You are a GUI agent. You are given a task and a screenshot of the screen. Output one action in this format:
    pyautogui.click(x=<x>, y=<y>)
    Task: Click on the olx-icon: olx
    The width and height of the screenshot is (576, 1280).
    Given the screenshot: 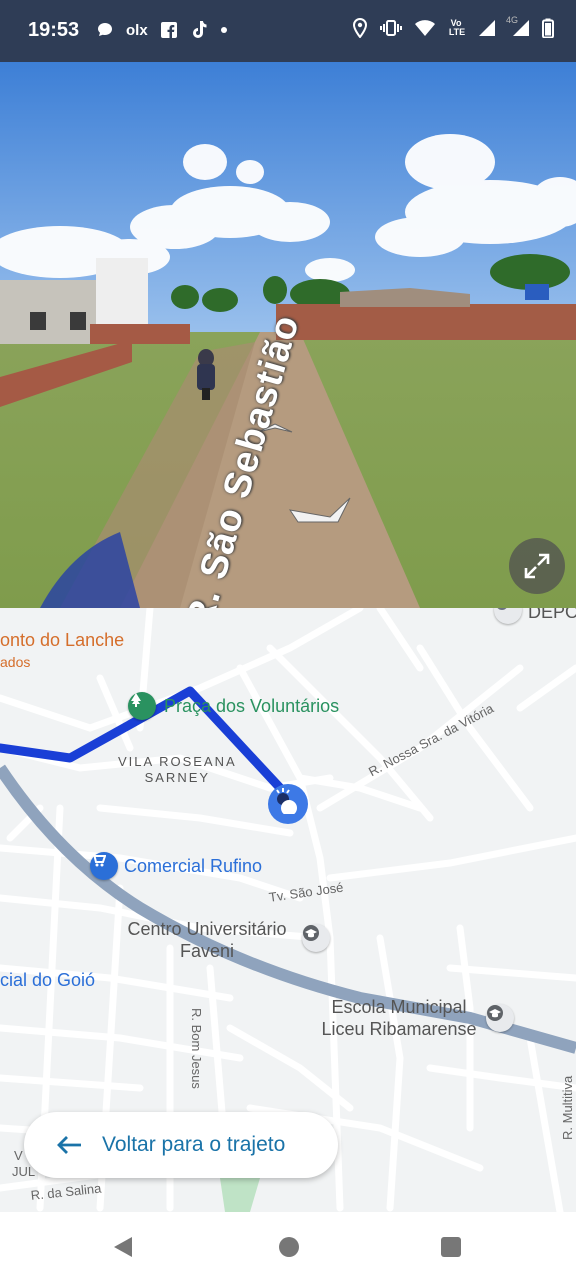 What is the action you would take?
    pyautogui.click(x=137, y=30)
    